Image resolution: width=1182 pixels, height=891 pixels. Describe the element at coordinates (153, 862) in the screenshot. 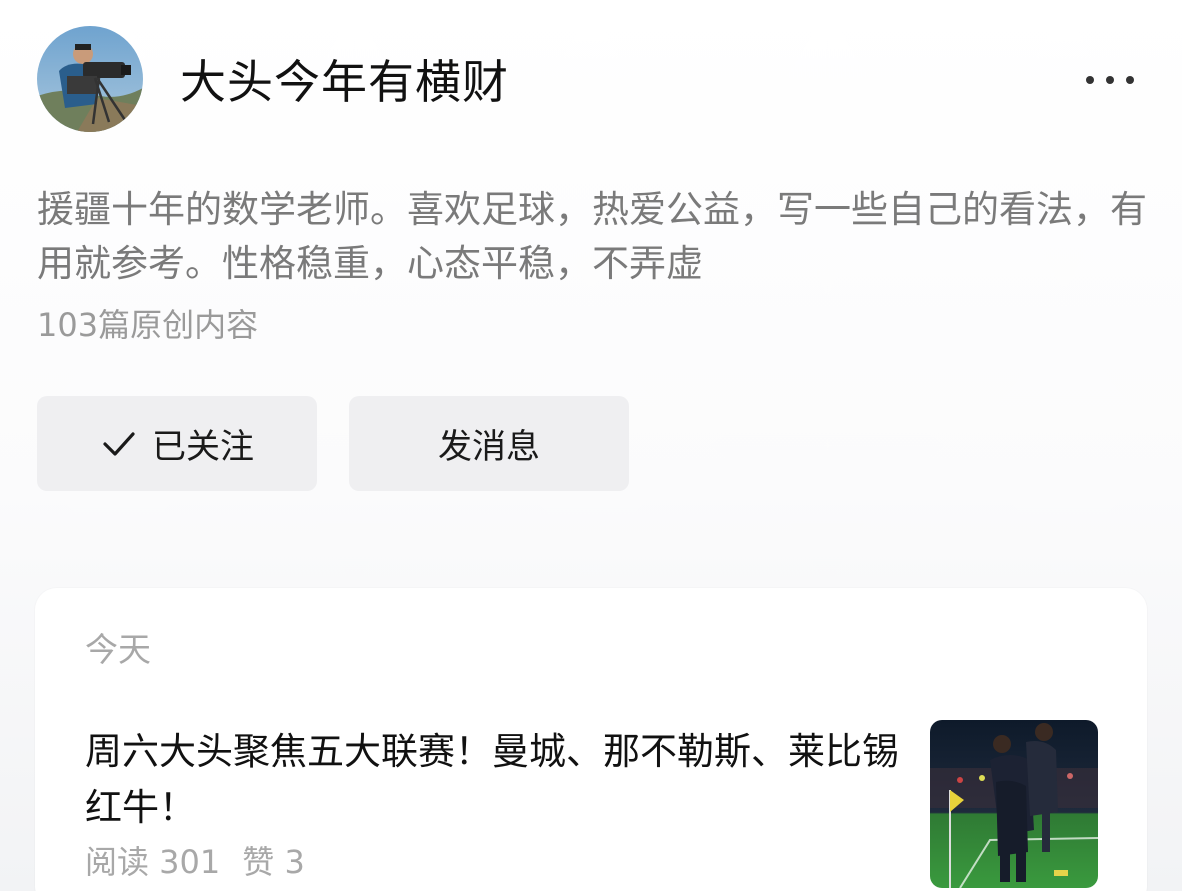

I see `read-count: 阅读 301` at that location.